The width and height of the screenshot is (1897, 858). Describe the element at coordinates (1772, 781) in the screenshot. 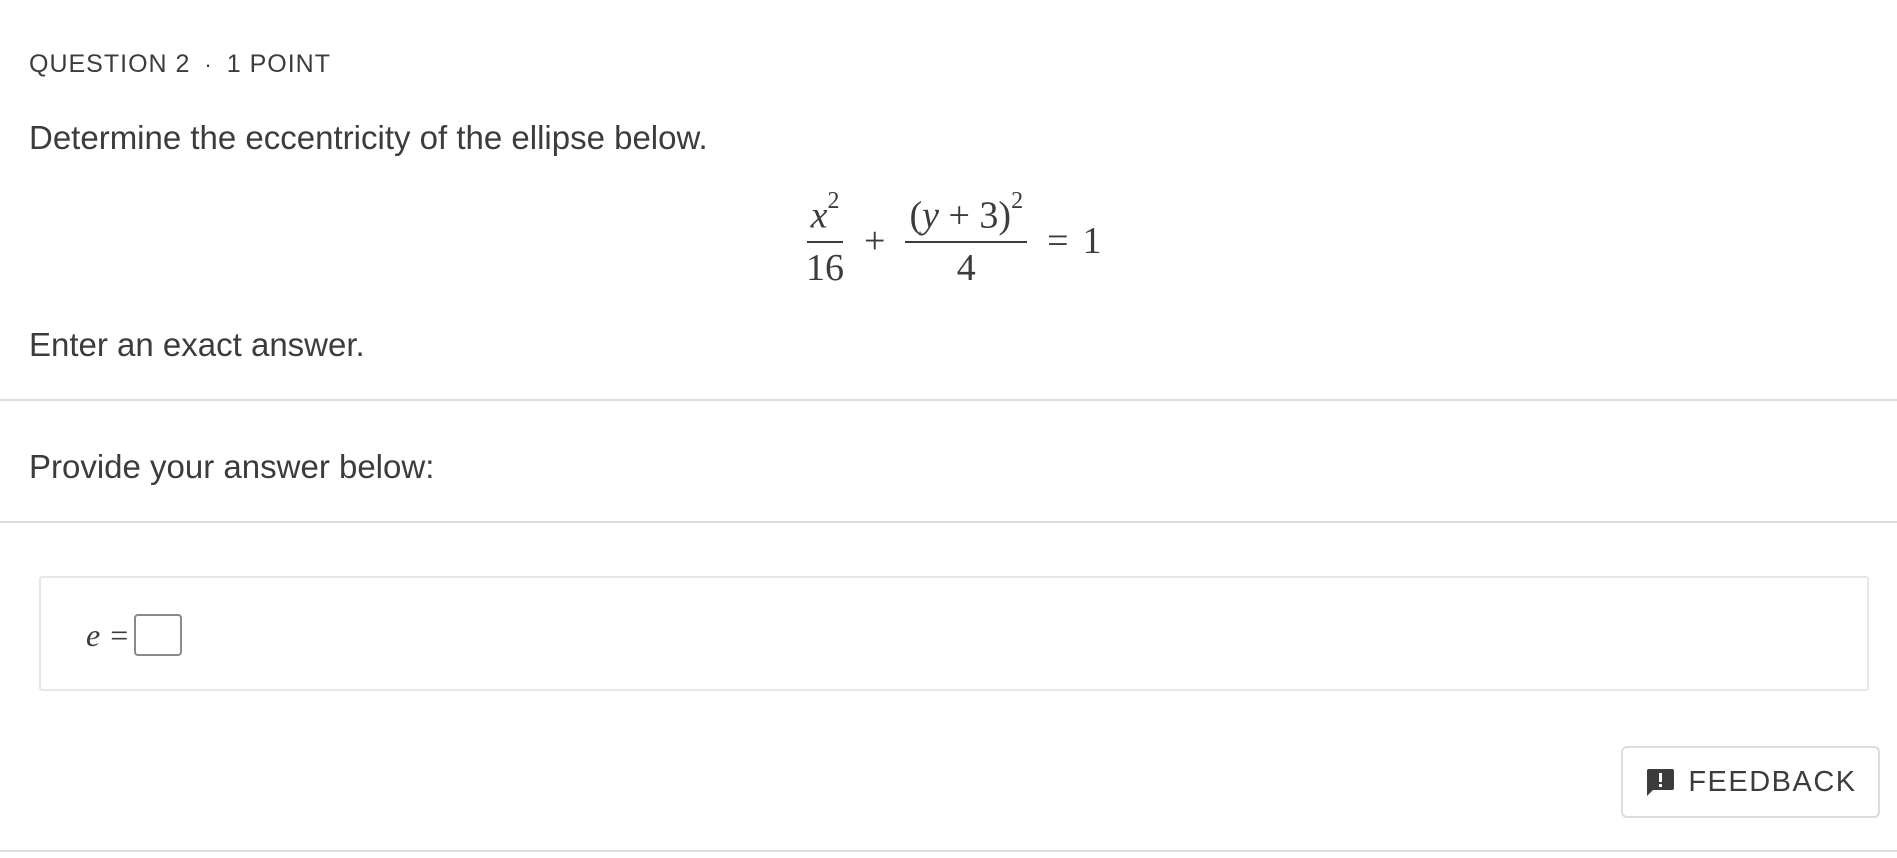

I see `feedback-label: FEEDBACK` at that location.